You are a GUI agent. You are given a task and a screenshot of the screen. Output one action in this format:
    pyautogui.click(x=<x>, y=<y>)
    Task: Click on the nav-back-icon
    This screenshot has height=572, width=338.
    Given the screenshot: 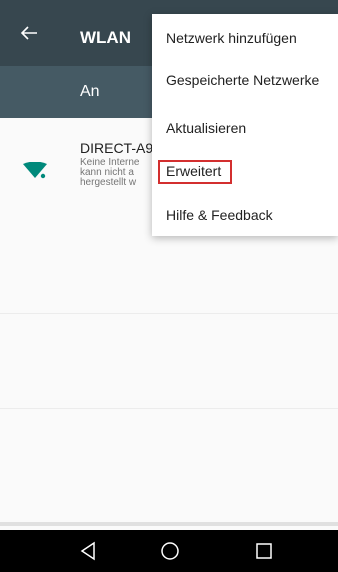 What is the action you would take?
    pyautogui.click(x=88, y=551)
    